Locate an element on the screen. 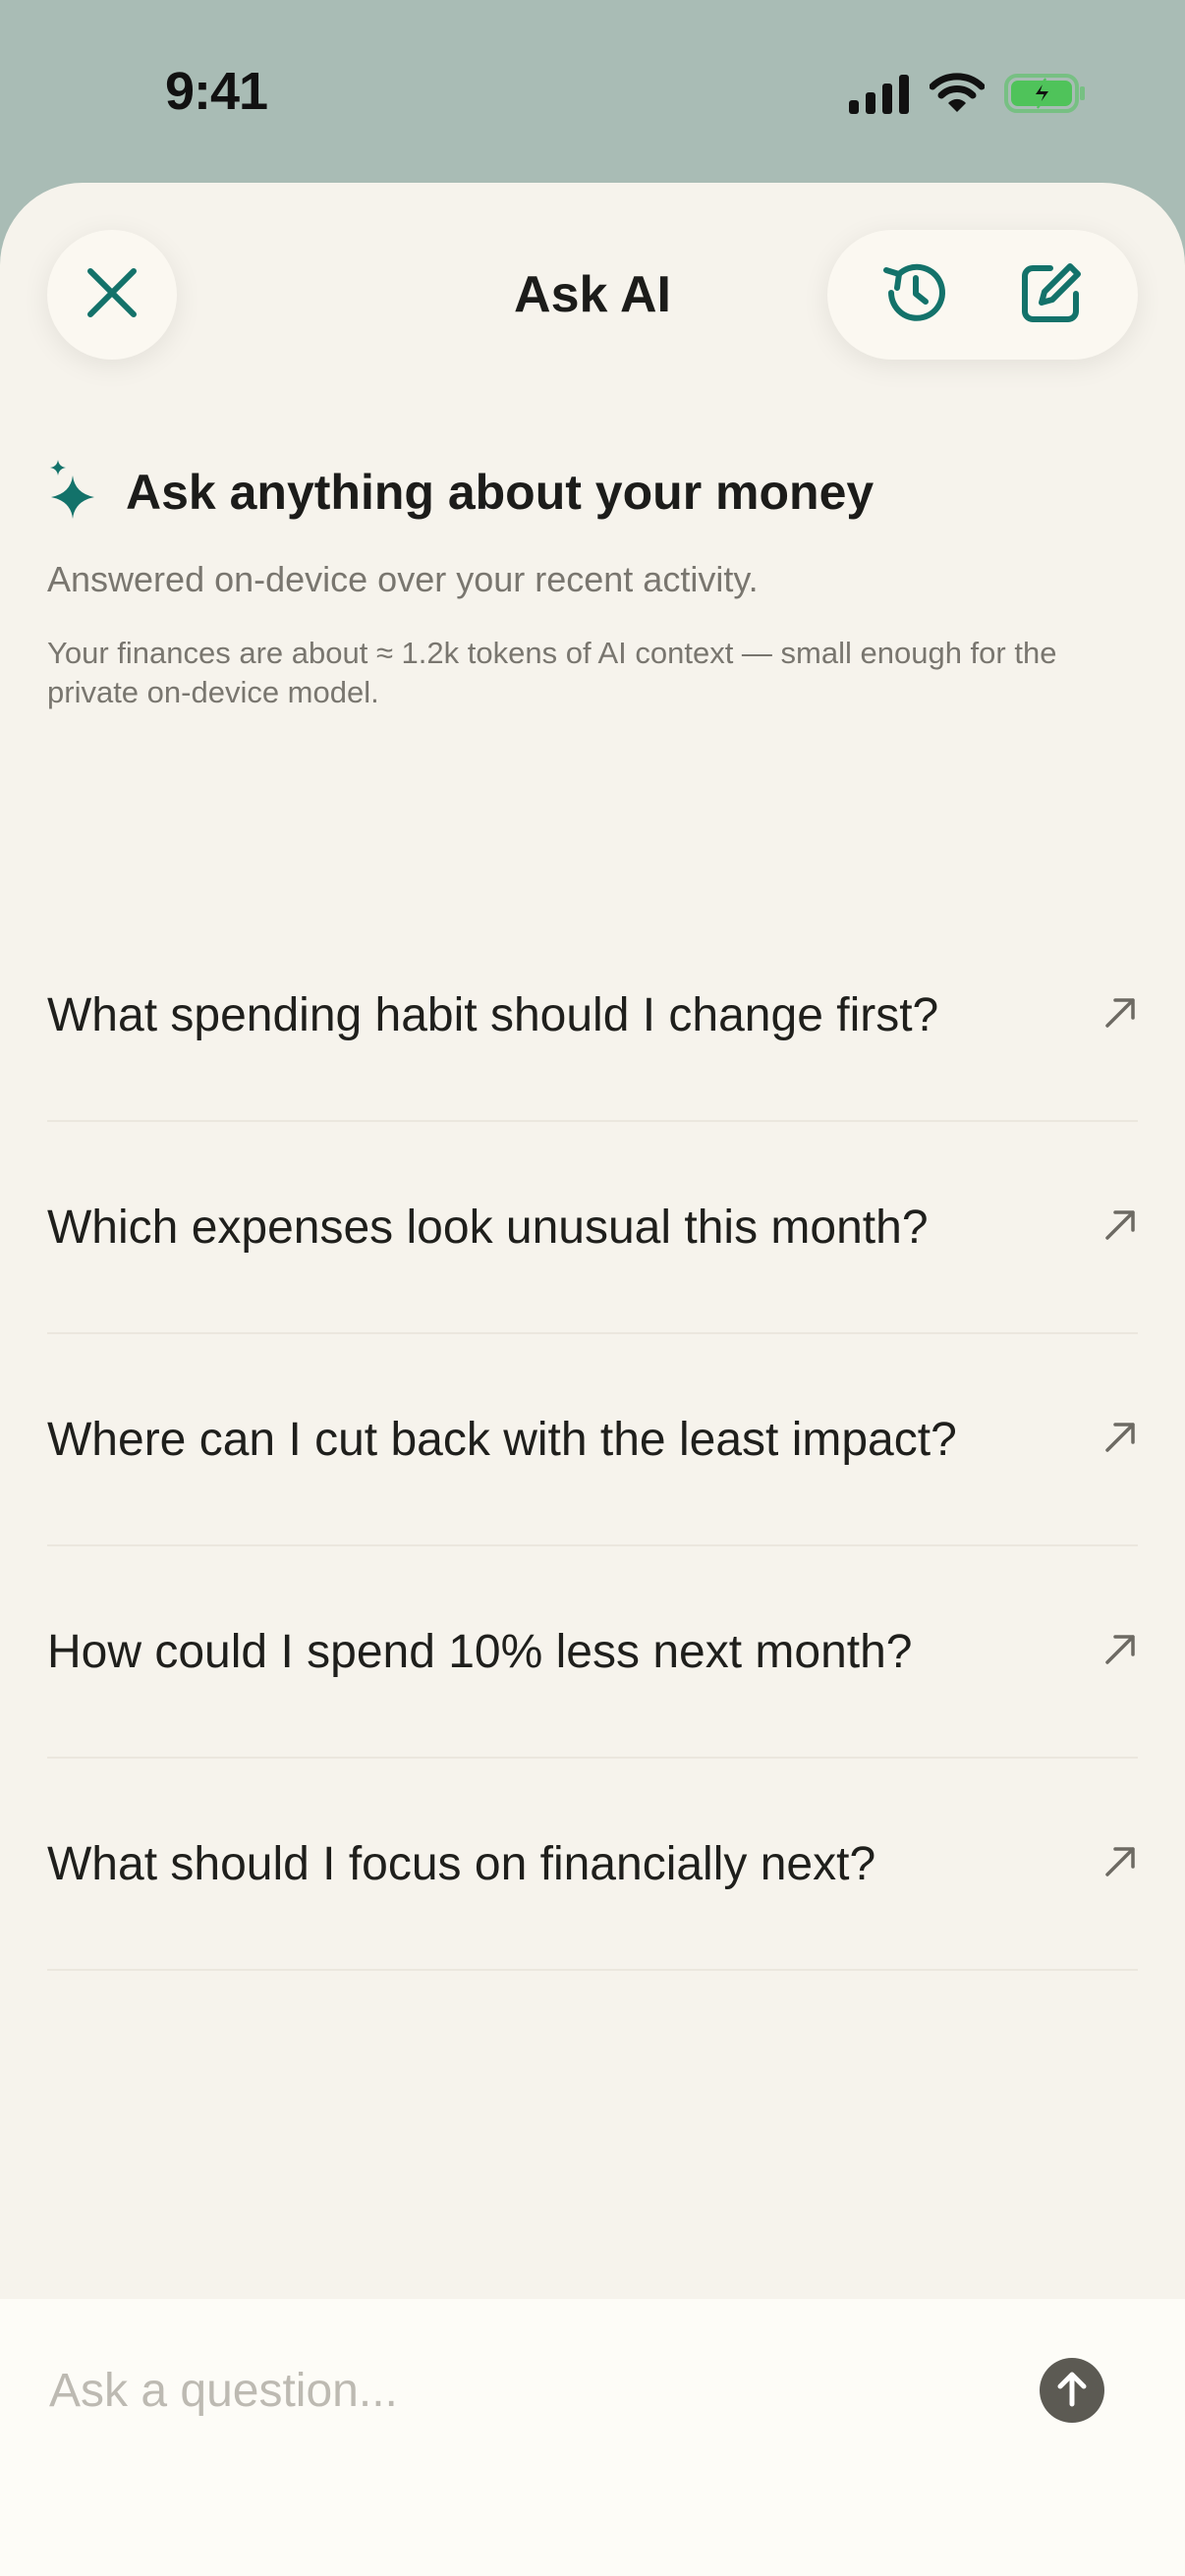 The height and width of the screenshot is (2576, 1185). suggestion-item: What should I focus on financially next? is located at coordinates (592, 1865).